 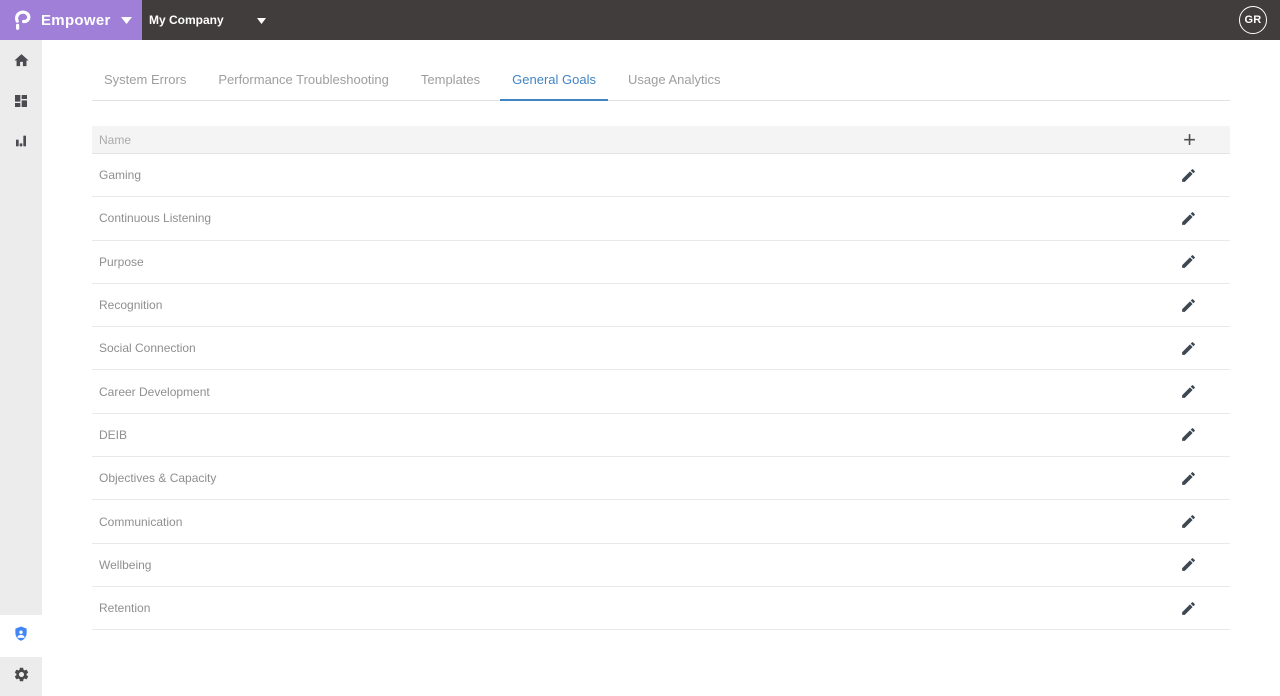 What do you see at coordinates (125, 608) in the screenshot?
I see `goal-name: Retention` at bounding box center [125, 608].